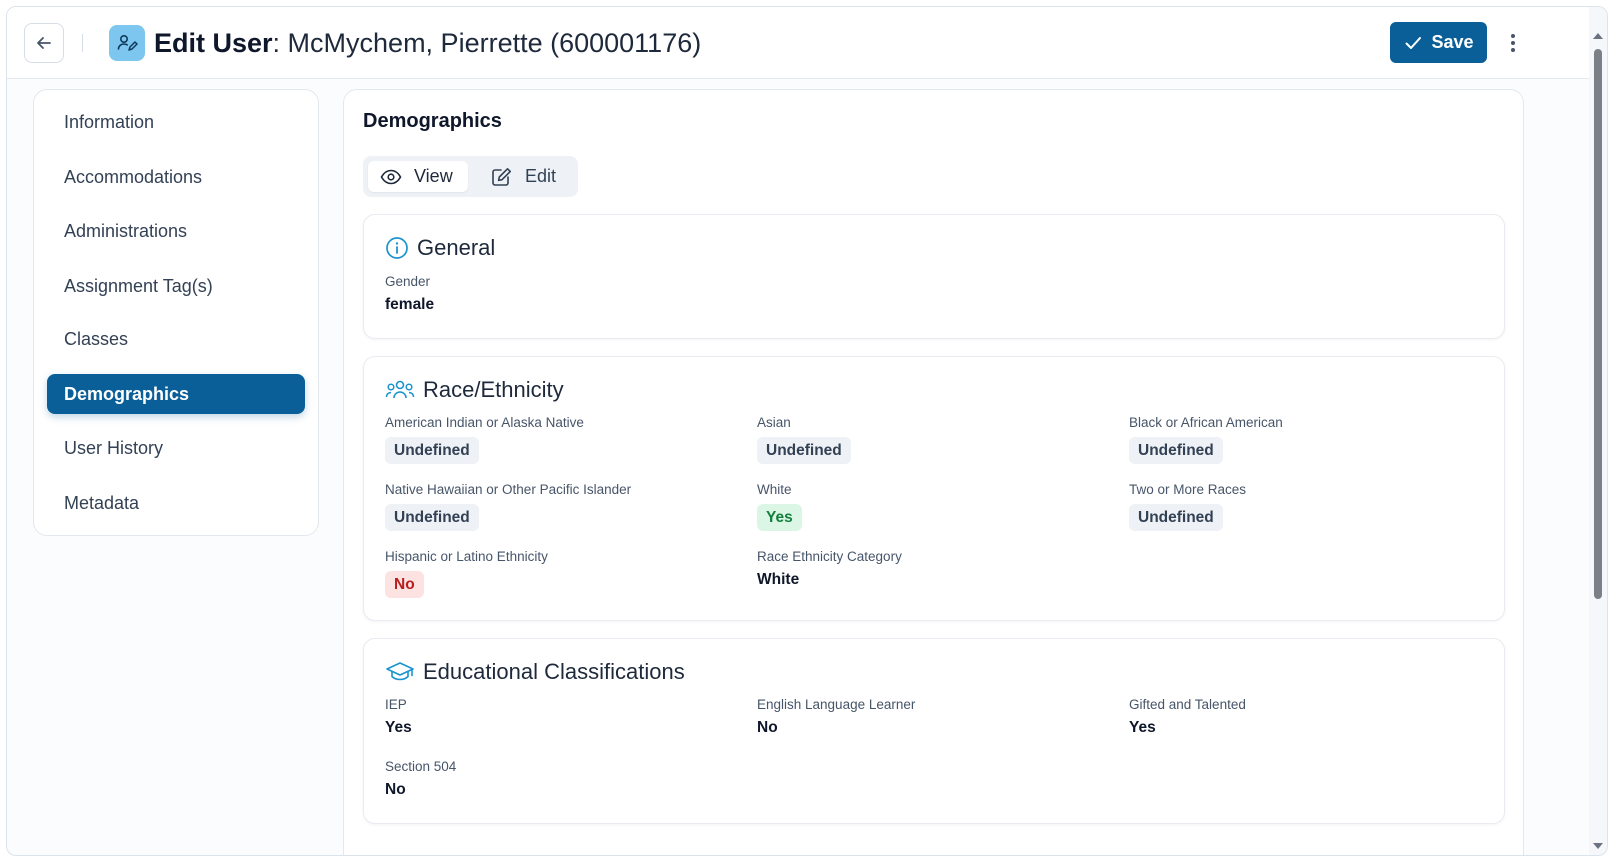 This screenshot has width=1612, height=862. What do you see at coordinates (934, 276) in the screenshot?
I see `general-card: General Gender female` at bounding box center [934, 276].